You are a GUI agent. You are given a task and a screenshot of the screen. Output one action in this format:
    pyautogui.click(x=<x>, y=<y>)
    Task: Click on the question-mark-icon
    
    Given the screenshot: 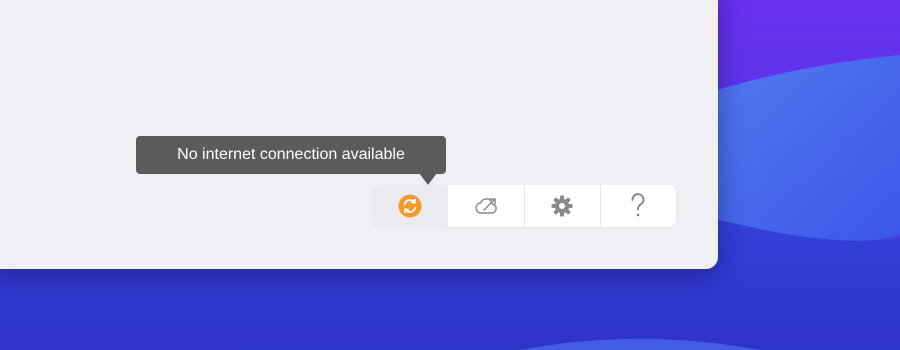 What is the action you would take?
    pyautogui.click(x=638, y=206)
    